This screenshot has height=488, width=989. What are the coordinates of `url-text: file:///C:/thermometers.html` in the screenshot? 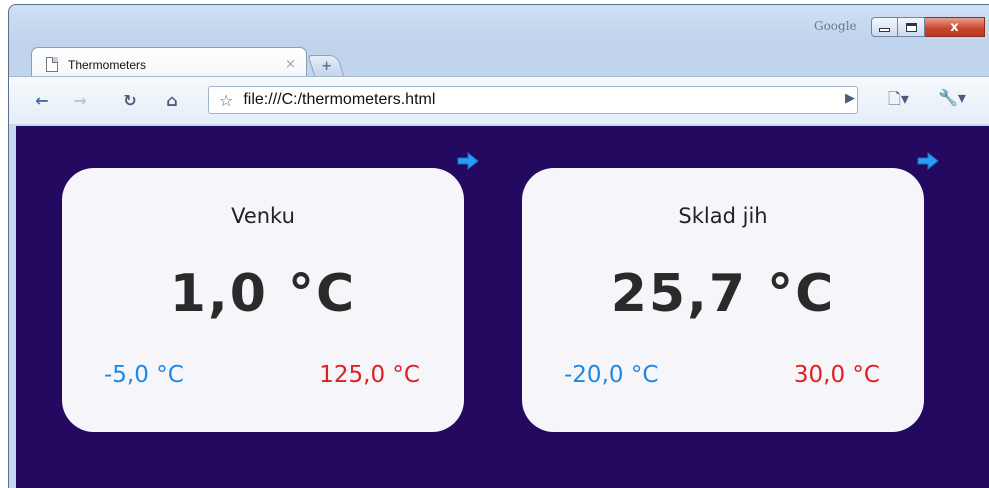 It's located at (339, 100).